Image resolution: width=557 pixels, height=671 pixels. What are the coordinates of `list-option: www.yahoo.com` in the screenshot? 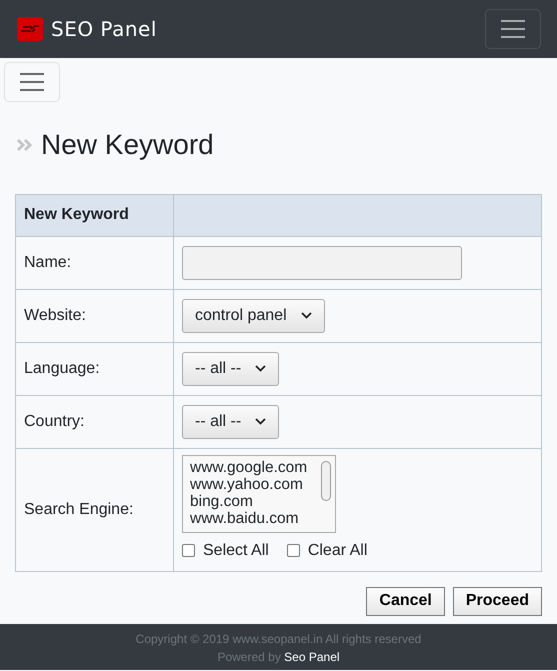 It's located at (255, 484).